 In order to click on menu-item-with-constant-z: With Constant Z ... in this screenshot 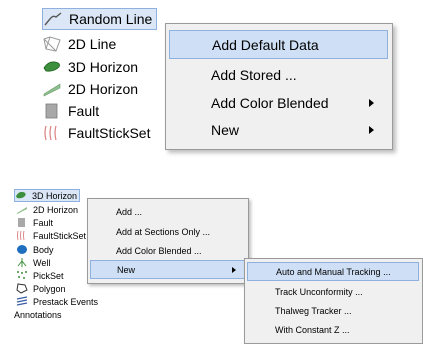, I will do `click(333, 329)`.